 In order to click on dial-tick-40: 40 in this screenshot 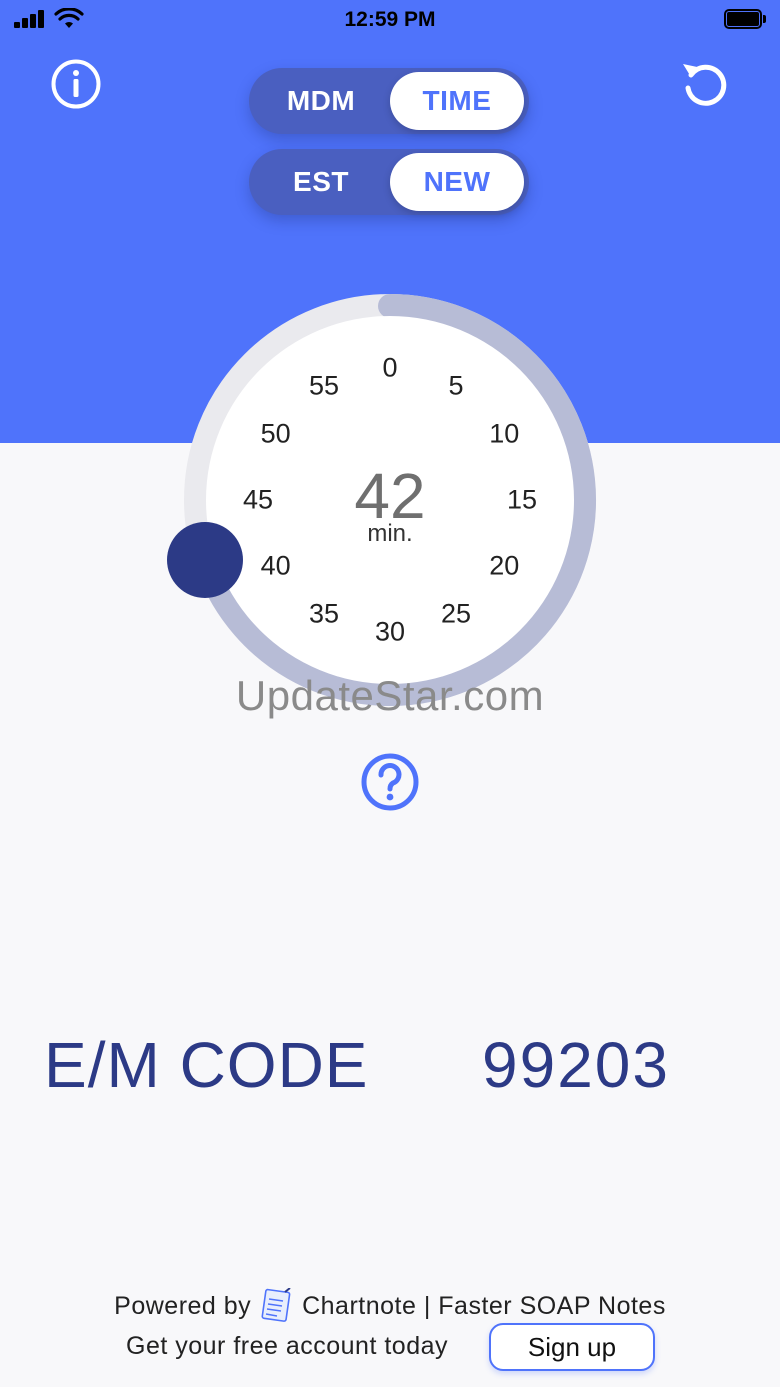, I will do `click(275, 565)`.